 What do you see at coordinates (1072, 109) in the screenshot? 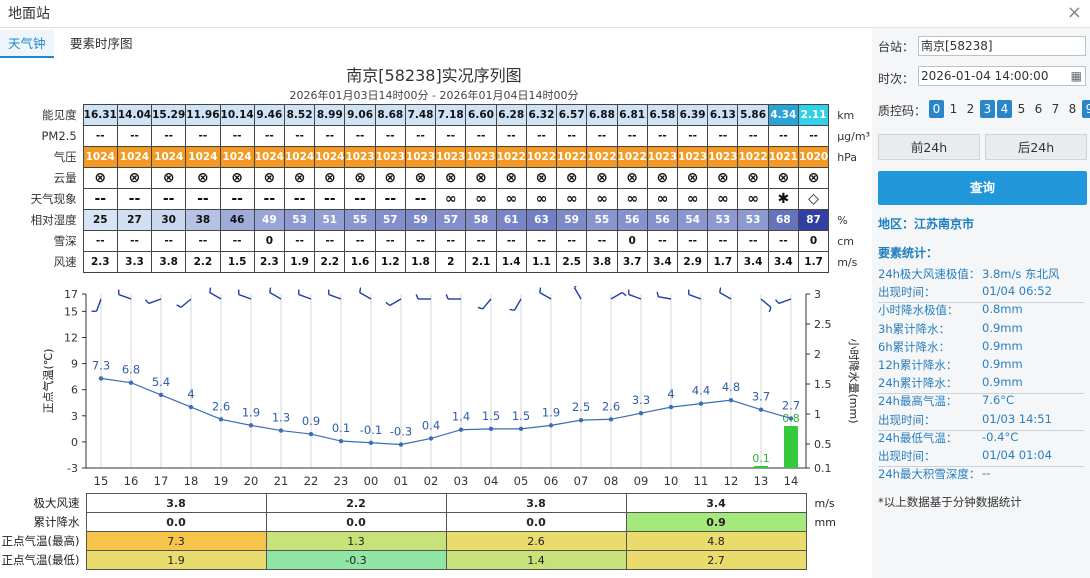
I see `qc-code-8: 8` at bounding box center [1072, 109].